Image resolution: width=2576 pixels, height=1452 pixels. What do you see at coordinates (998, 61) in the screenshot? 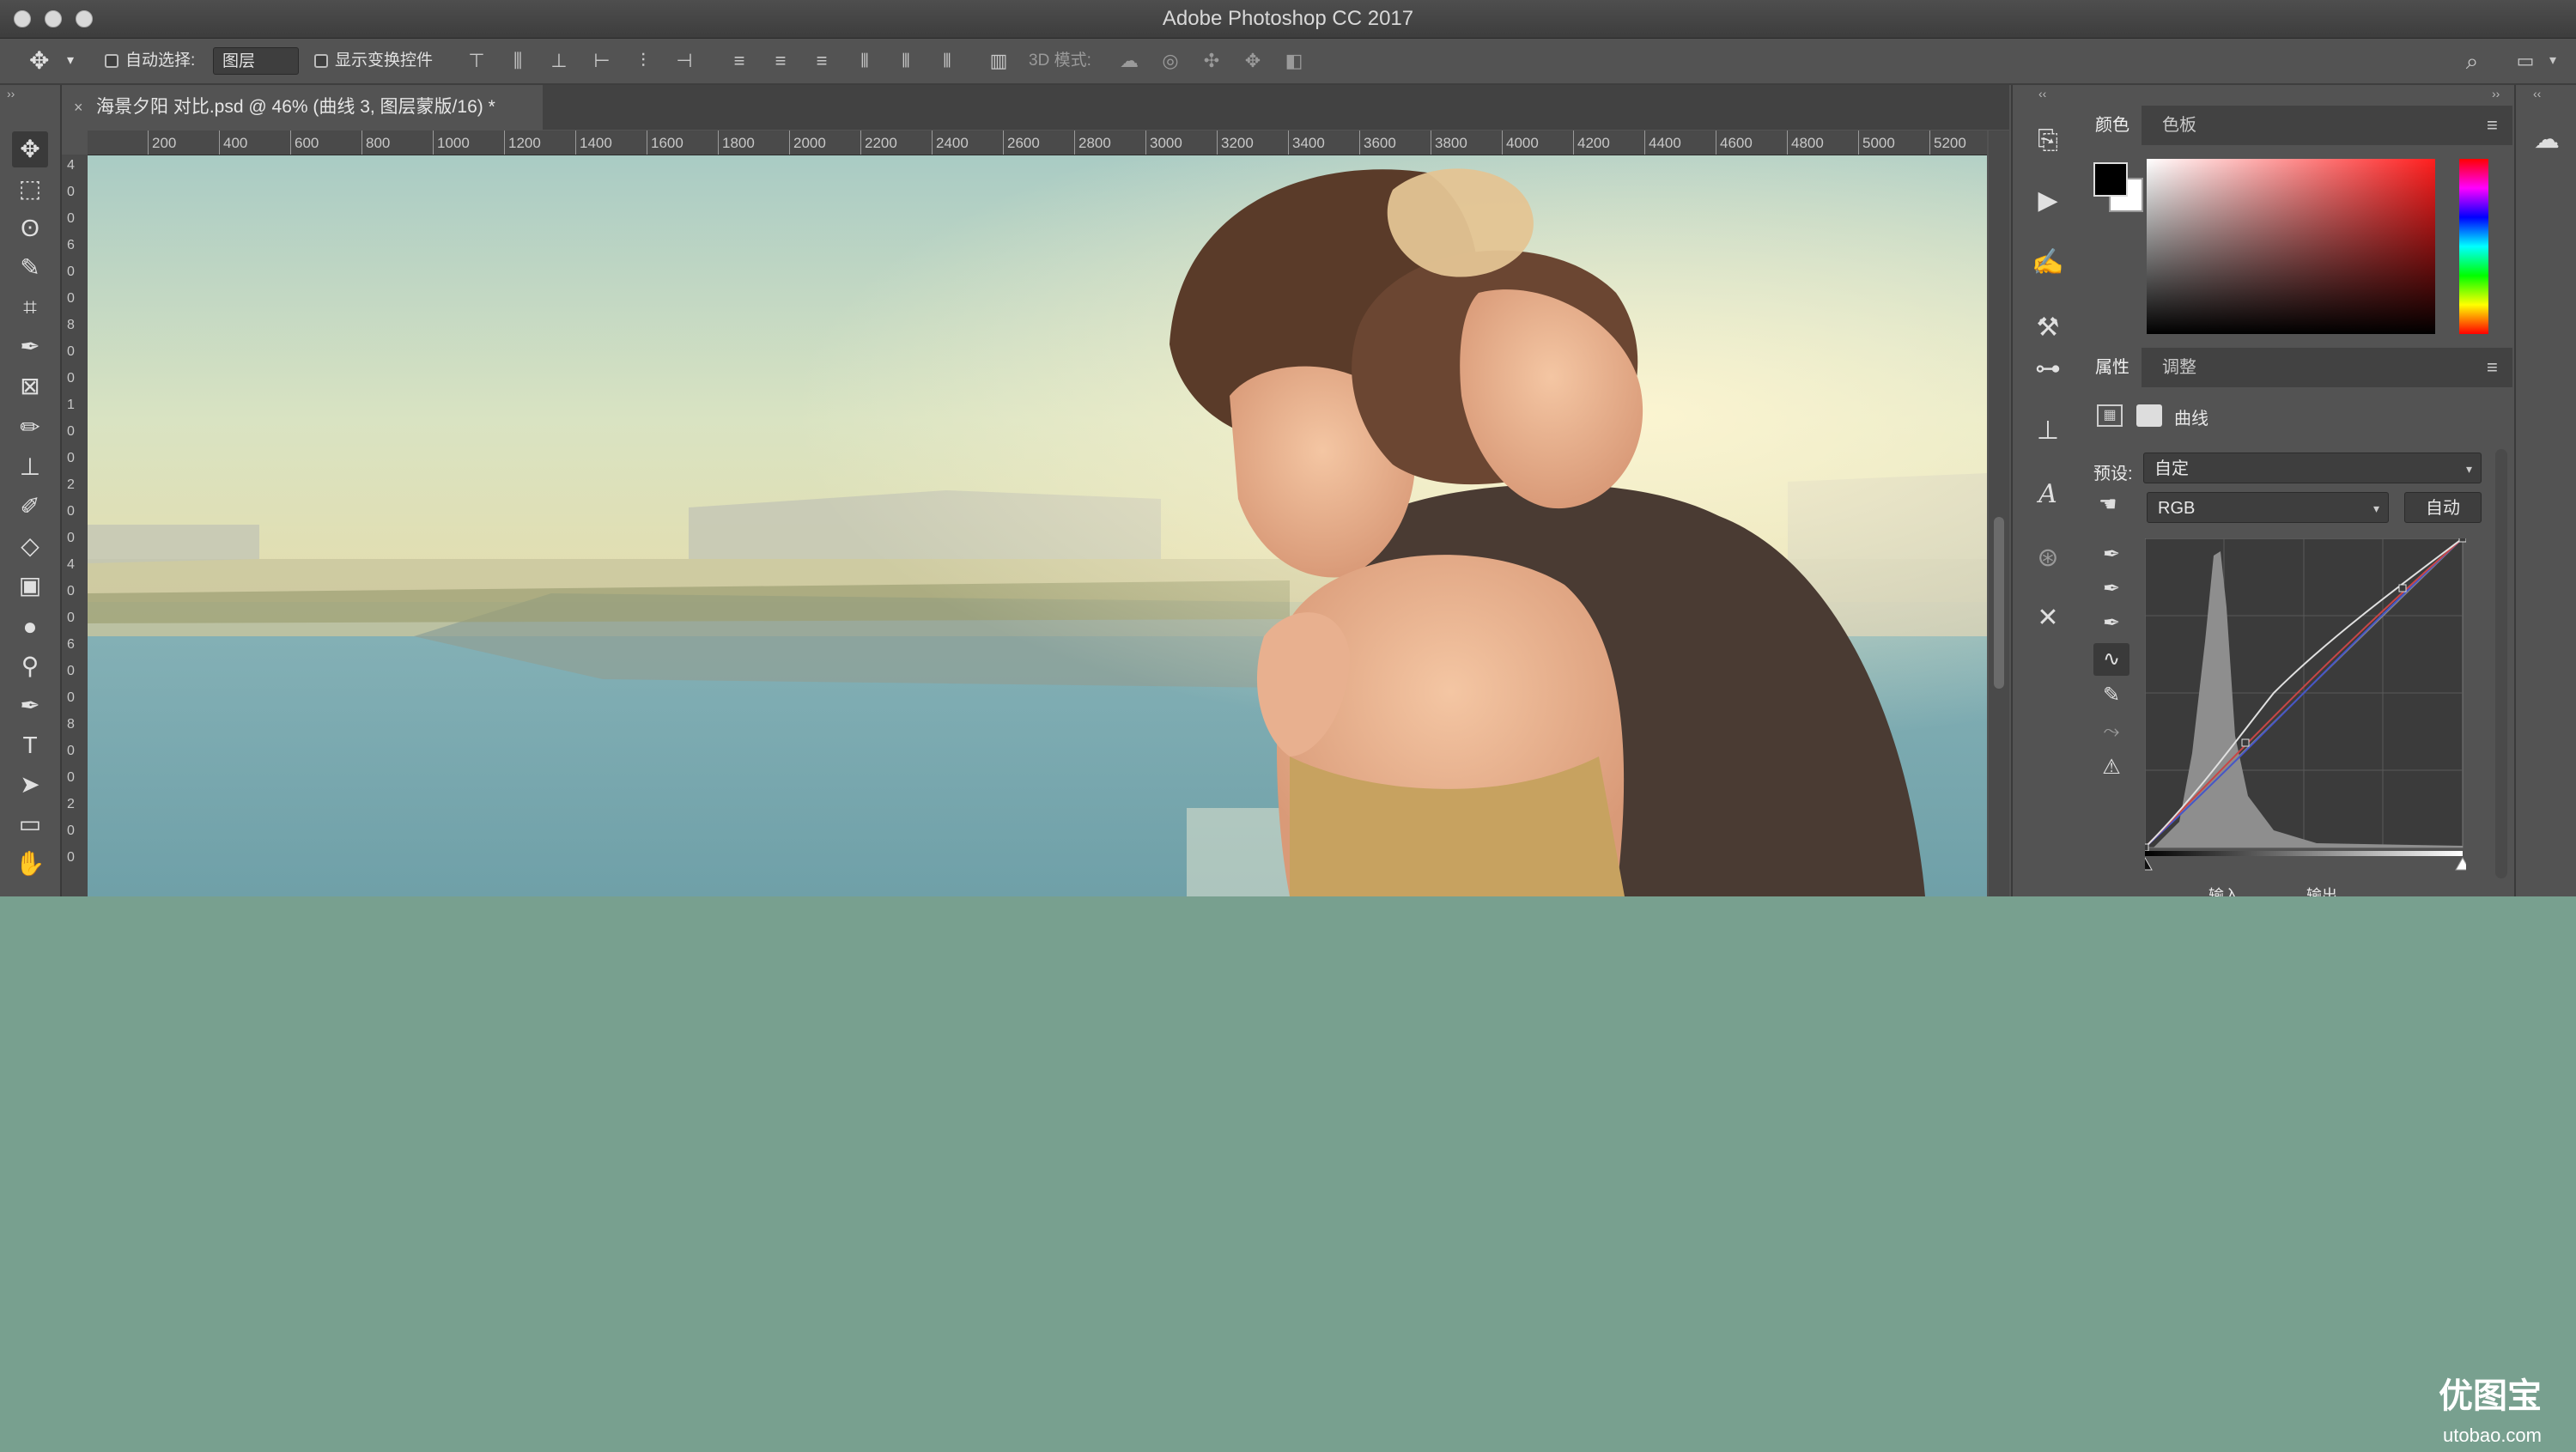
I see `auto-align-icon: ▥` at bounding box center [998, 61].